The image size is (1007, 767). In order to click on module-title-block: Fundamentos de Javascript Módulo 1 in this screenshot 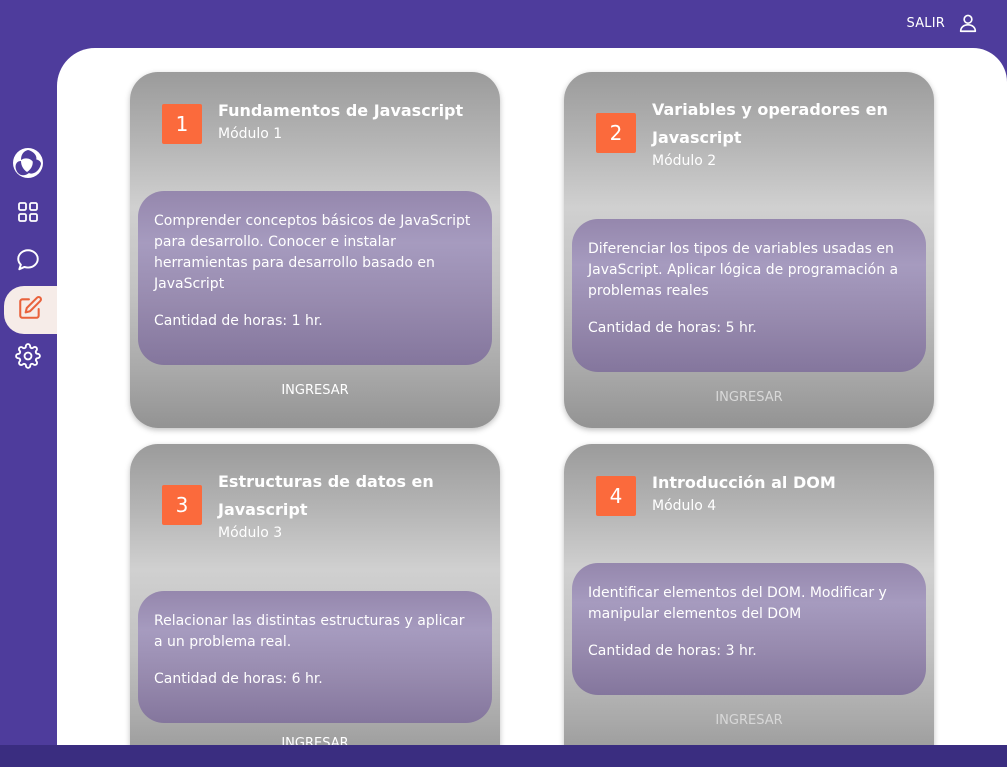, I will do `click(340, 120)`.